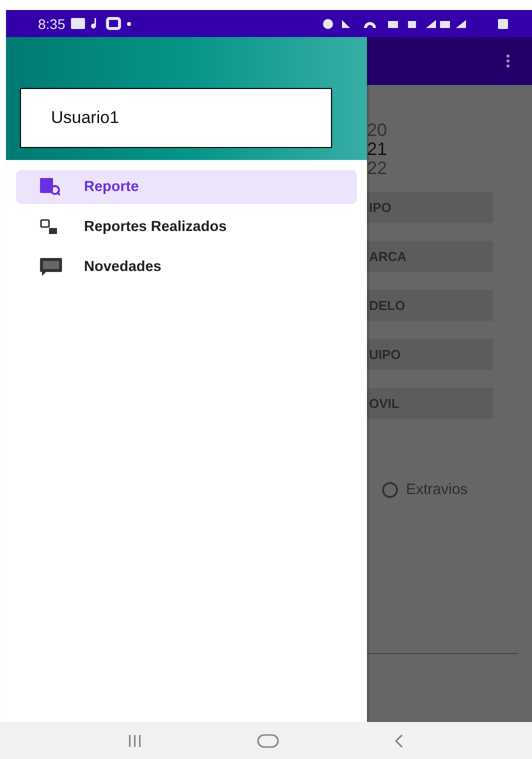 The width and height of the screenshot is (532, 759). What do you see at coordinates (437, 489) in the screenshot?
I see `radio-label: Extravios` at bounding box center [437, 489].